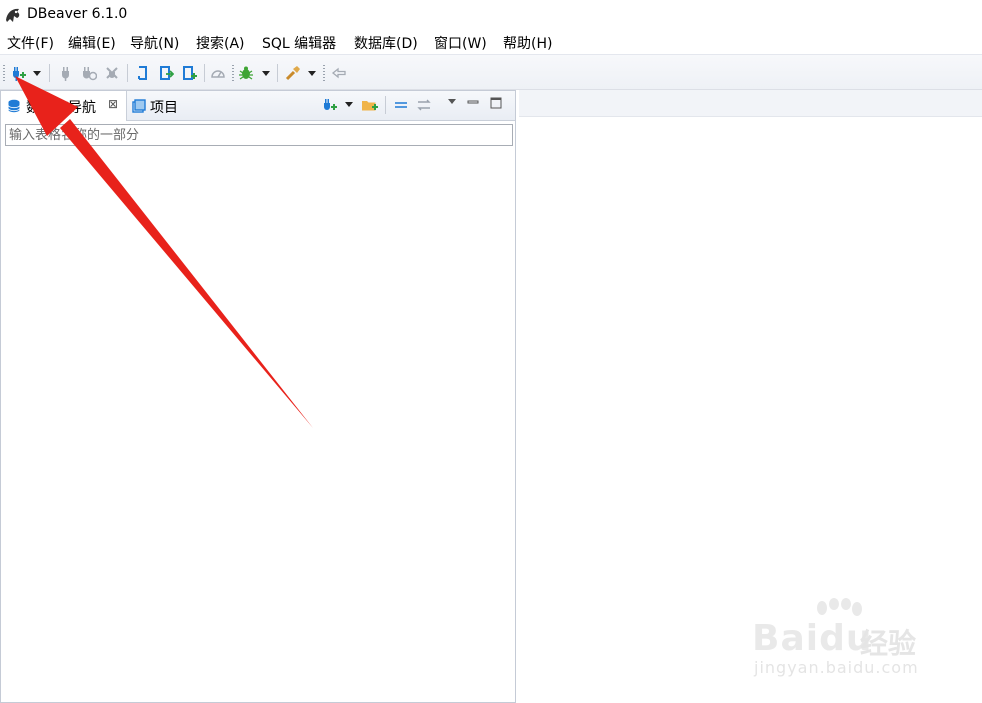 The image size is (982, 703). I want to click on main-toolbar, so click(491, 72).